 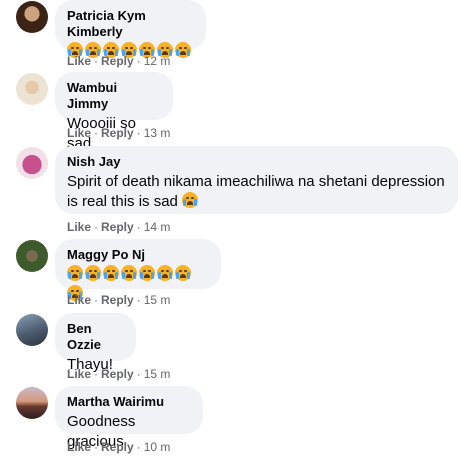 What do you see at coordinates (157, 227) in the screenshot?
I see `timestamp: 14 m` at bounding box center [157, 227].